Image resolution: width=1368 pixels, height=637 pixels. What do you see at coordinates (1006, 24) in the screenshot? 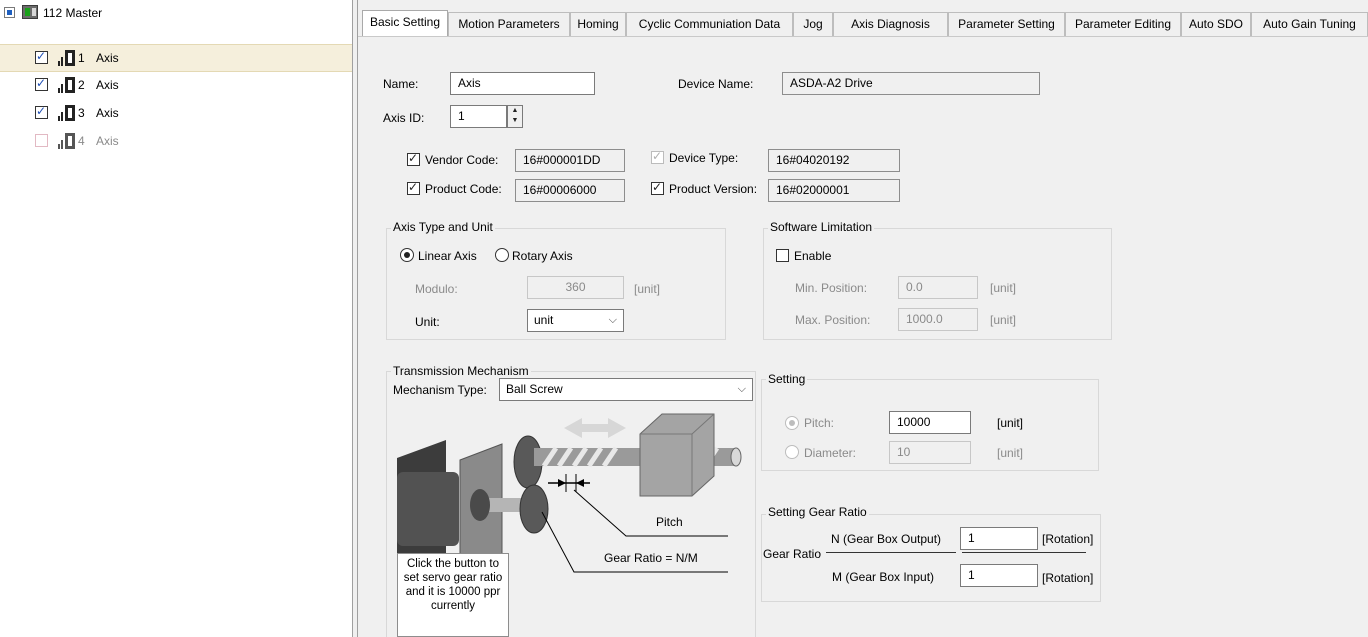
I see `tab-parameter-setting: Parameter Setting` at bounding box center [1006, 24].